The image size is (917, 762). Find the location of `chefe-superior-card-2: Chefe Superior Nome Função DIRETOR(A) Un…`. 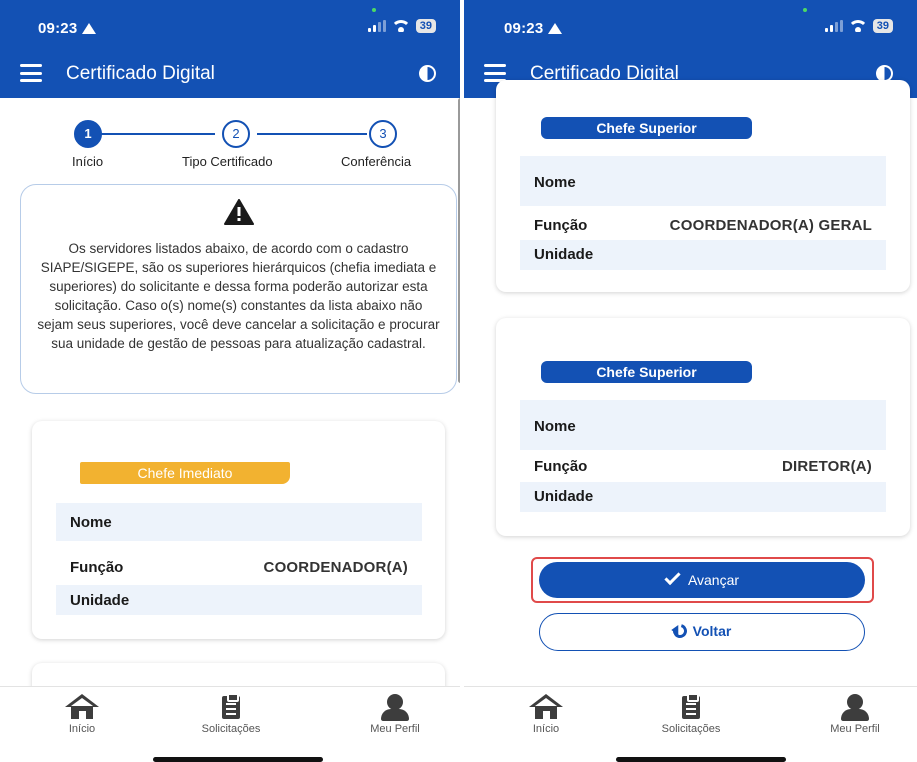

chefe-superior-card-2: Chefe Superior Nome Função DIRETOR(A) Un… is located at coordinates (703, 427).